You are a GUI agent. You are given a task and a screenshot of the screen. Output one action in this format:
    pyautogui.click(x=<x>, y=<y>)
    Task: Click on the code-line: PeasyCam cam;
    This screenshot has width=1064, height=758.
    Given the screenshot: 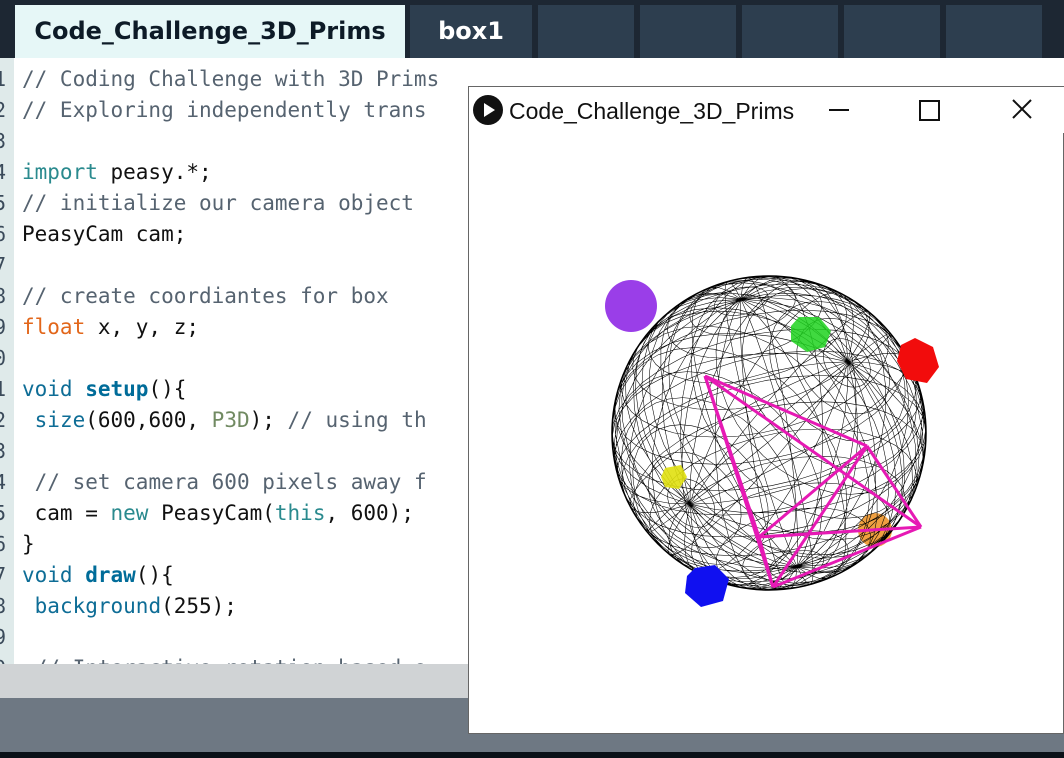 What is the action you would take?
    pyautogui.click(x=104, y=234)
    